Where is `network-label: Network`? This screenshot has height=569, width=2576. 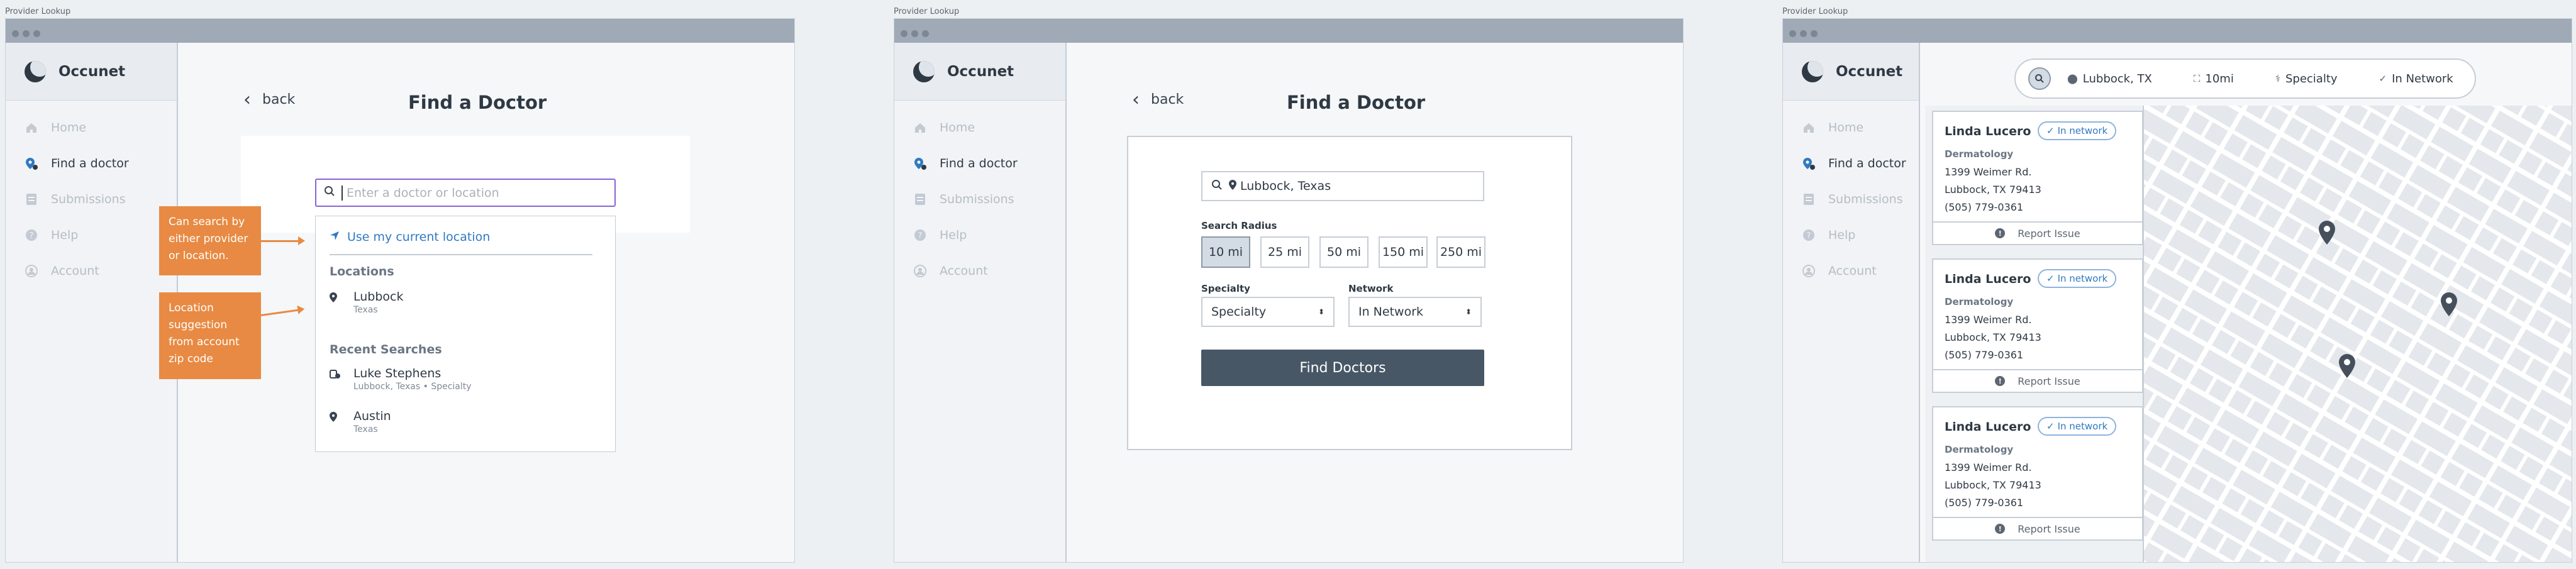 network-label: Network is located at coordinates (1371, 288).